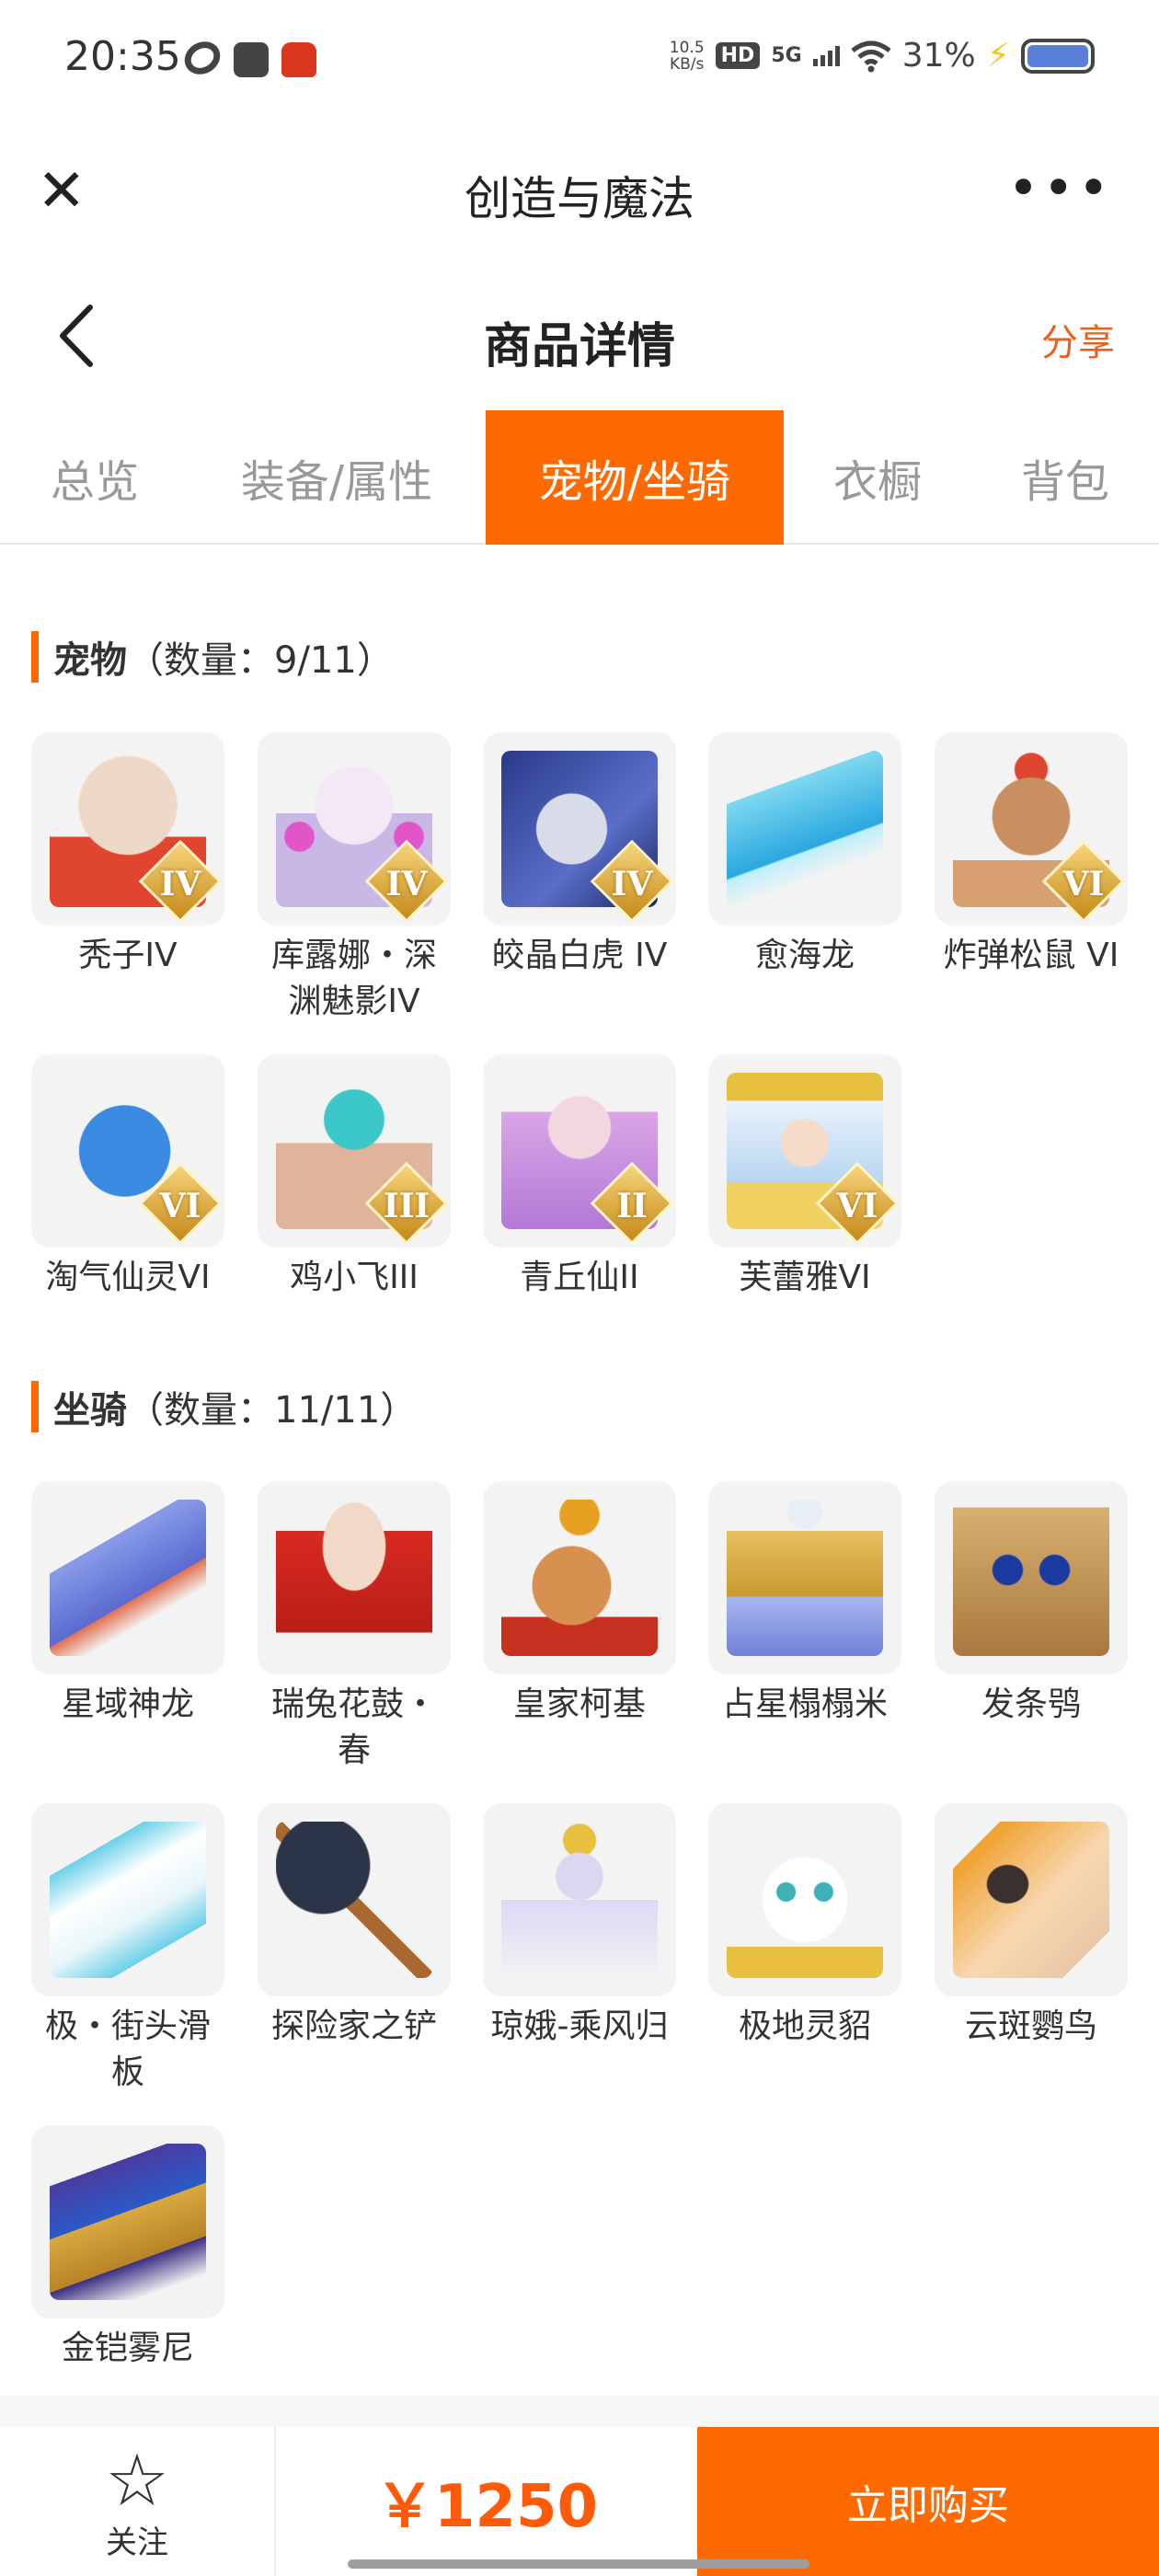 Image resolution: width=1159 pixels, height=2576 pixels. What do you see at coordinates (128, 955) in the screenshot?
I see `pet-name: 秃子IV` at bounding box center [128, 955].